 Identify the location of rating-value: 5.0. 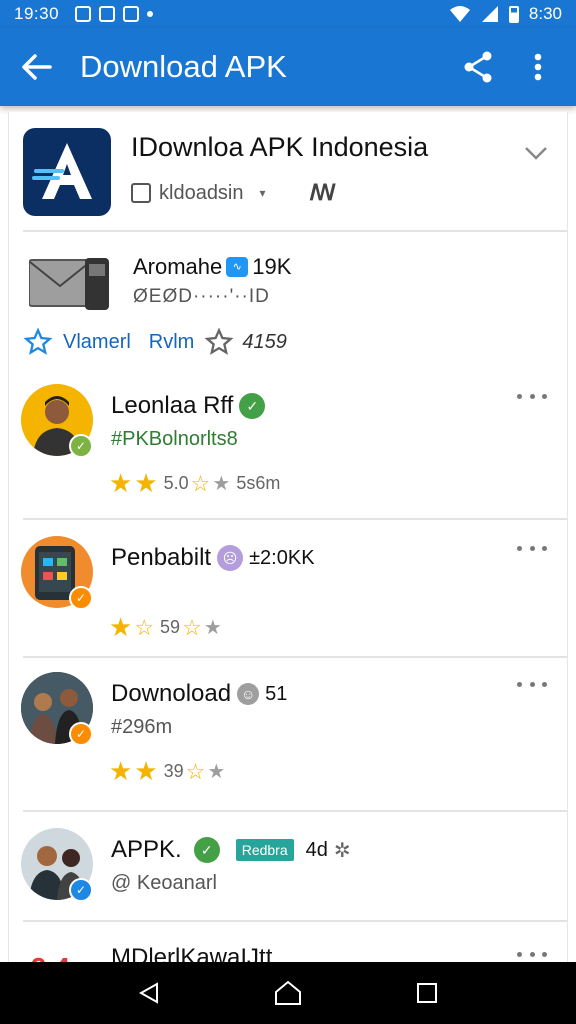
(176, 483).